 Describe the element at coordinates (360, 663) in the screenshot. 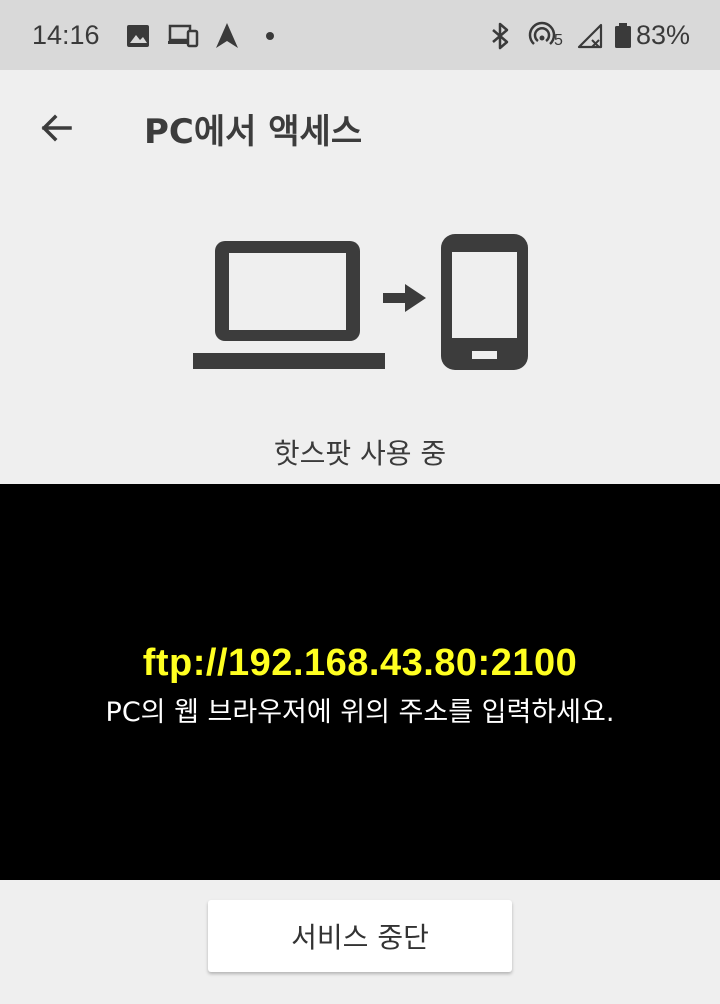

I see `ftp-address: ftp://192.168.43.80:2100` at that location.